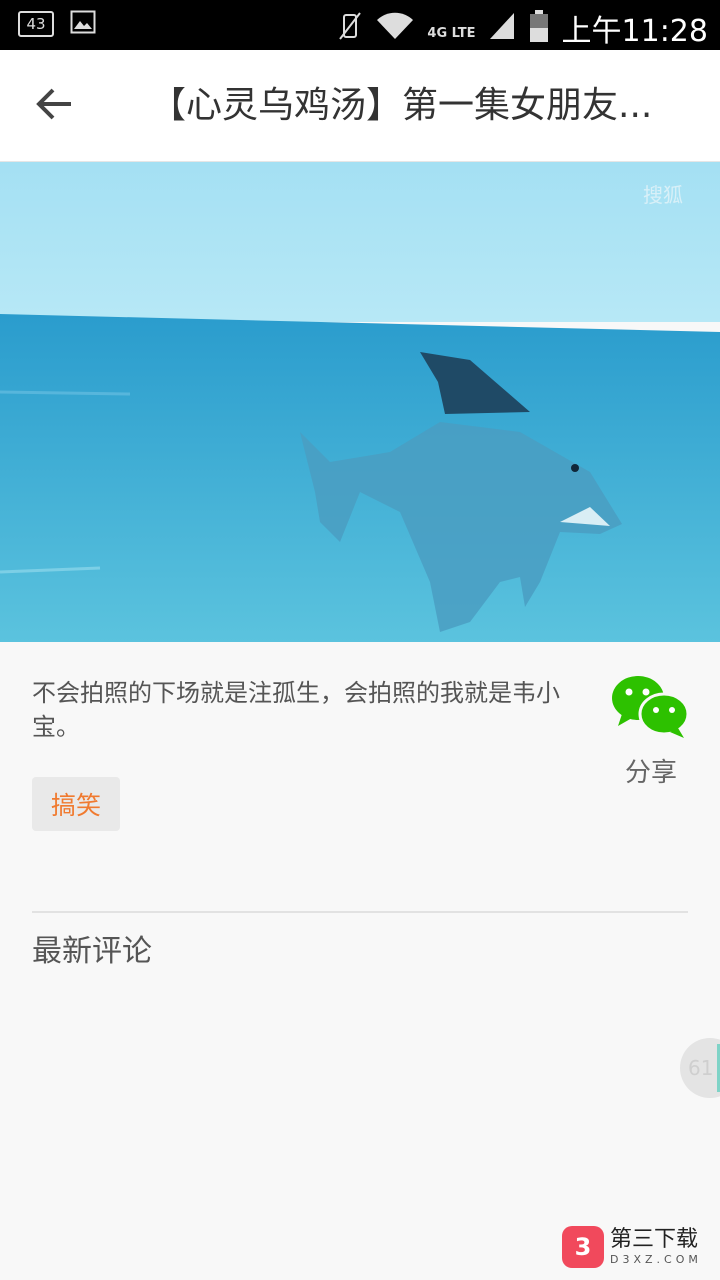  I want to click on wifi-icon, so click(395, 28).